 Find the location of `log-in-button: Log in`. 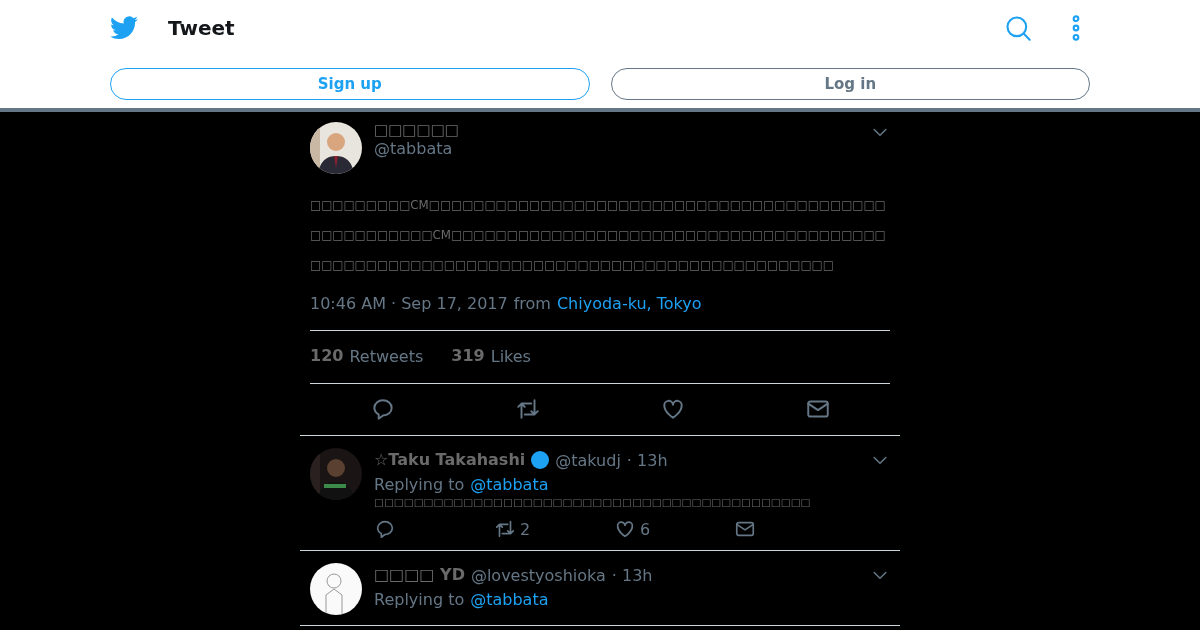

log-in-button: Log in is located at coordinates (850, 84).